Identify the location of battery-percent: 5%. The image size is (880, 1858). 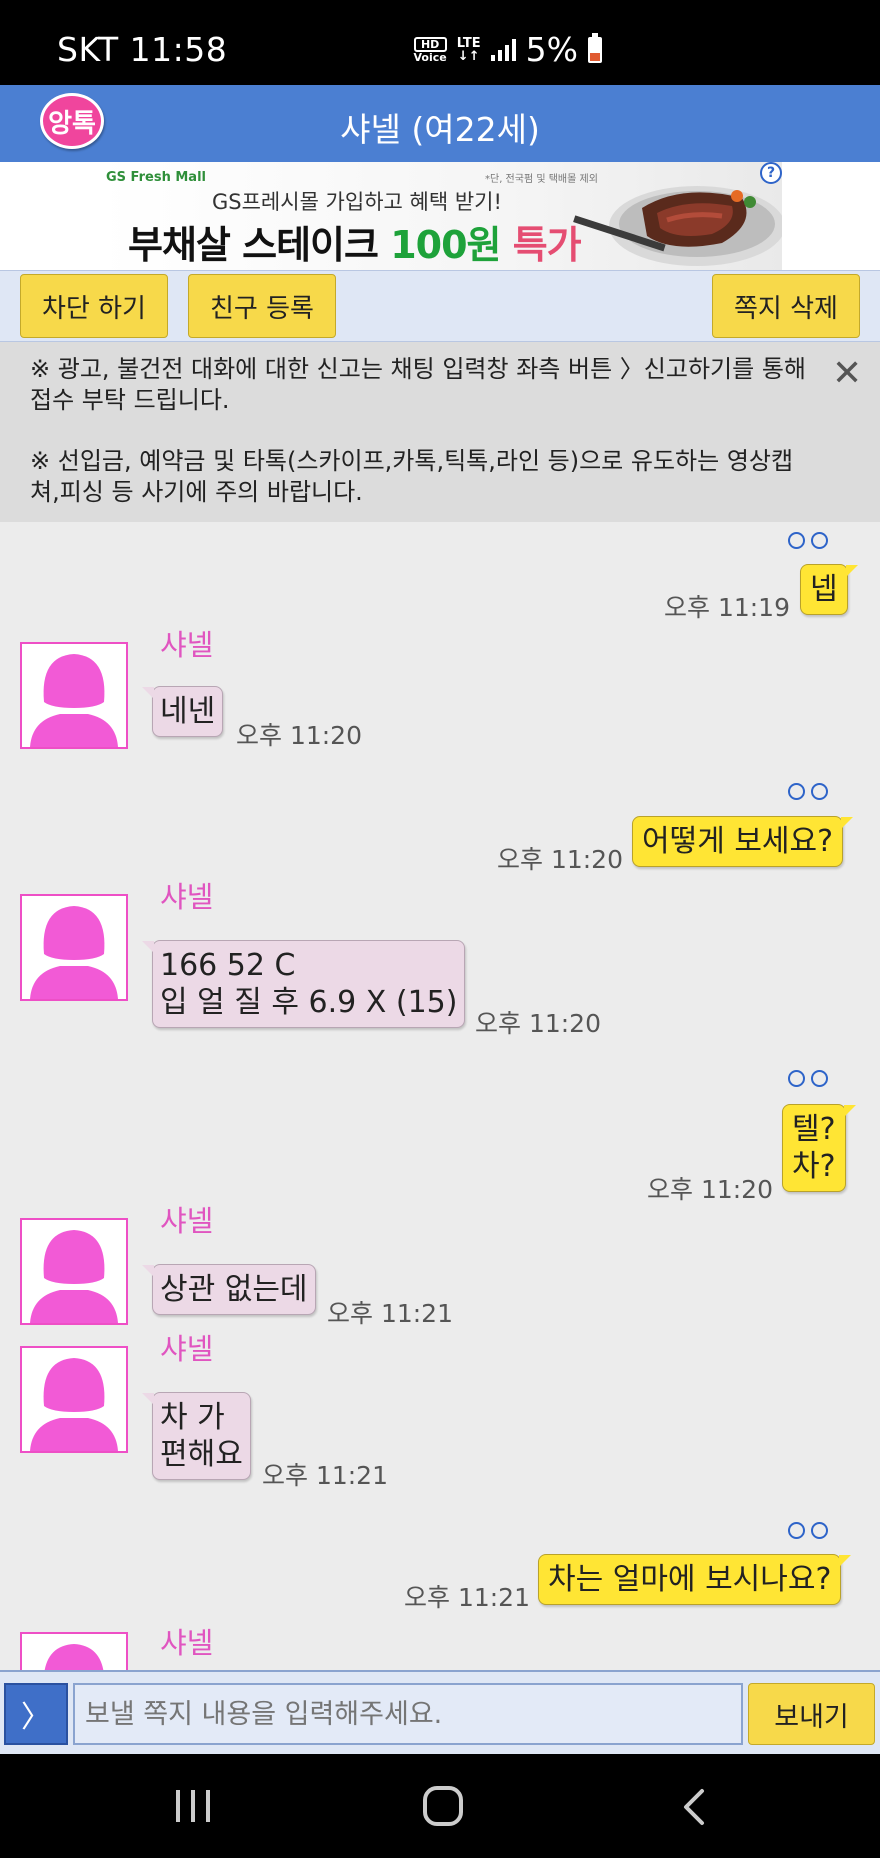
(551, 49).